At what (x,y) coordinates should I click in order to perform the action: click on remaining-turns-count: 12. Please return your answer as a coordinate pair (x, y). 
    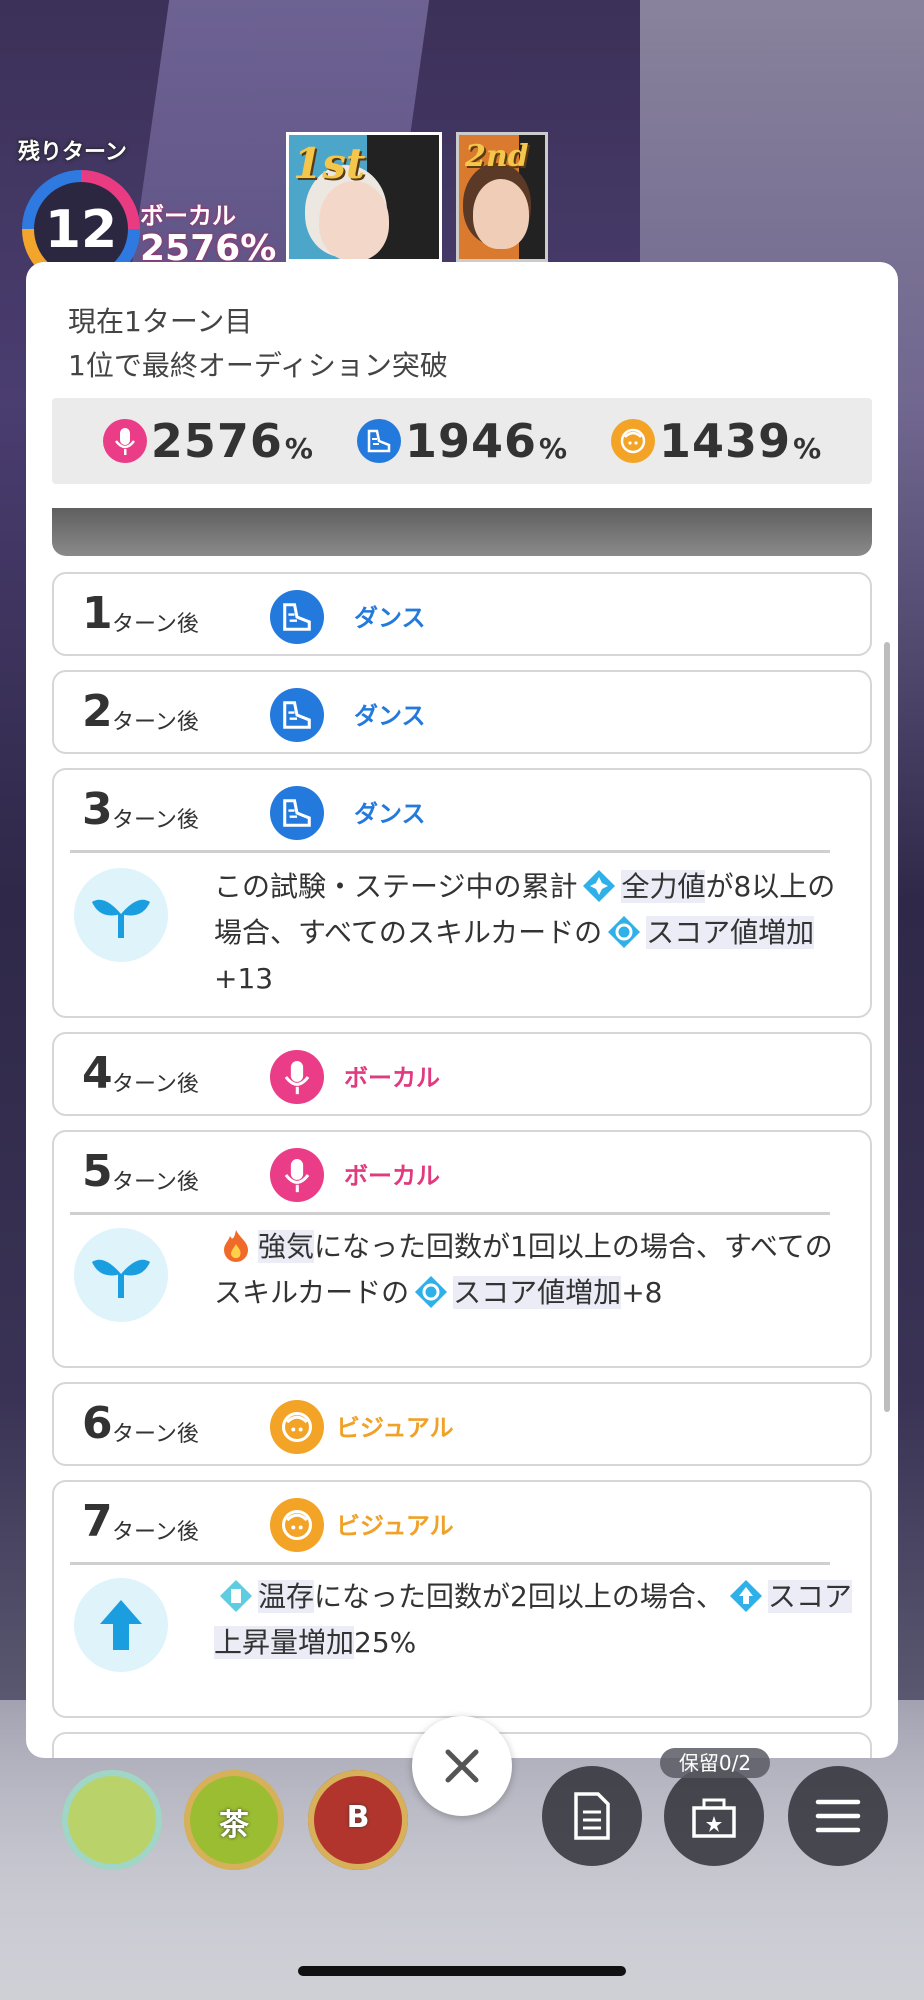
    Looking at the image, I should click on (81, 230).